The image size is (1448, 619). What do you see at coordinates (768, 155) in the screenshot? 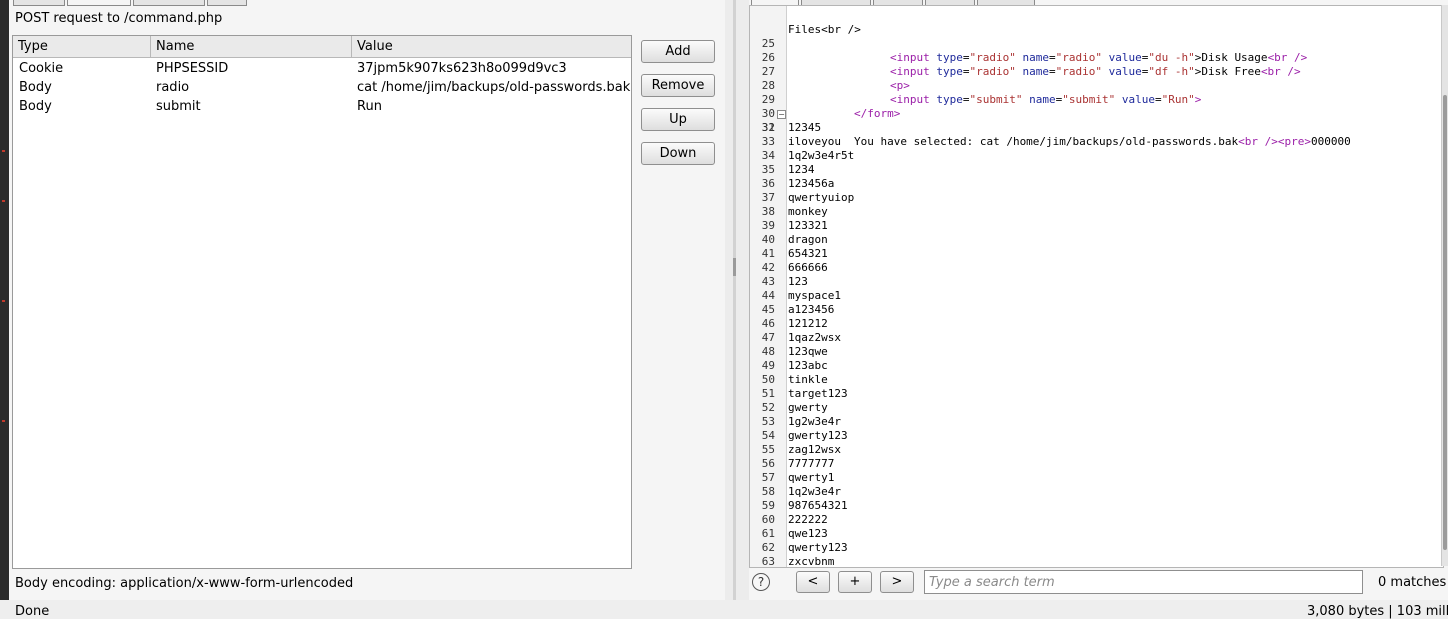
I see `line-number: 34` at bounding box center [768, 155].